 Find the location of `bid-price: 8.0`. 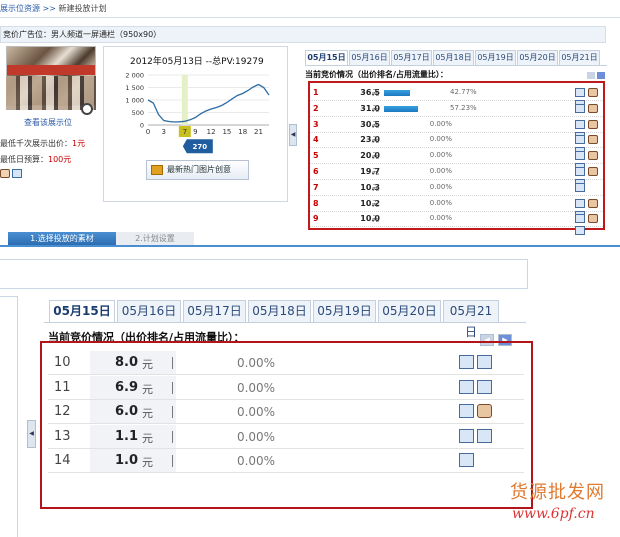

bid-price: 8.0 is located at coordinates (126, 362).